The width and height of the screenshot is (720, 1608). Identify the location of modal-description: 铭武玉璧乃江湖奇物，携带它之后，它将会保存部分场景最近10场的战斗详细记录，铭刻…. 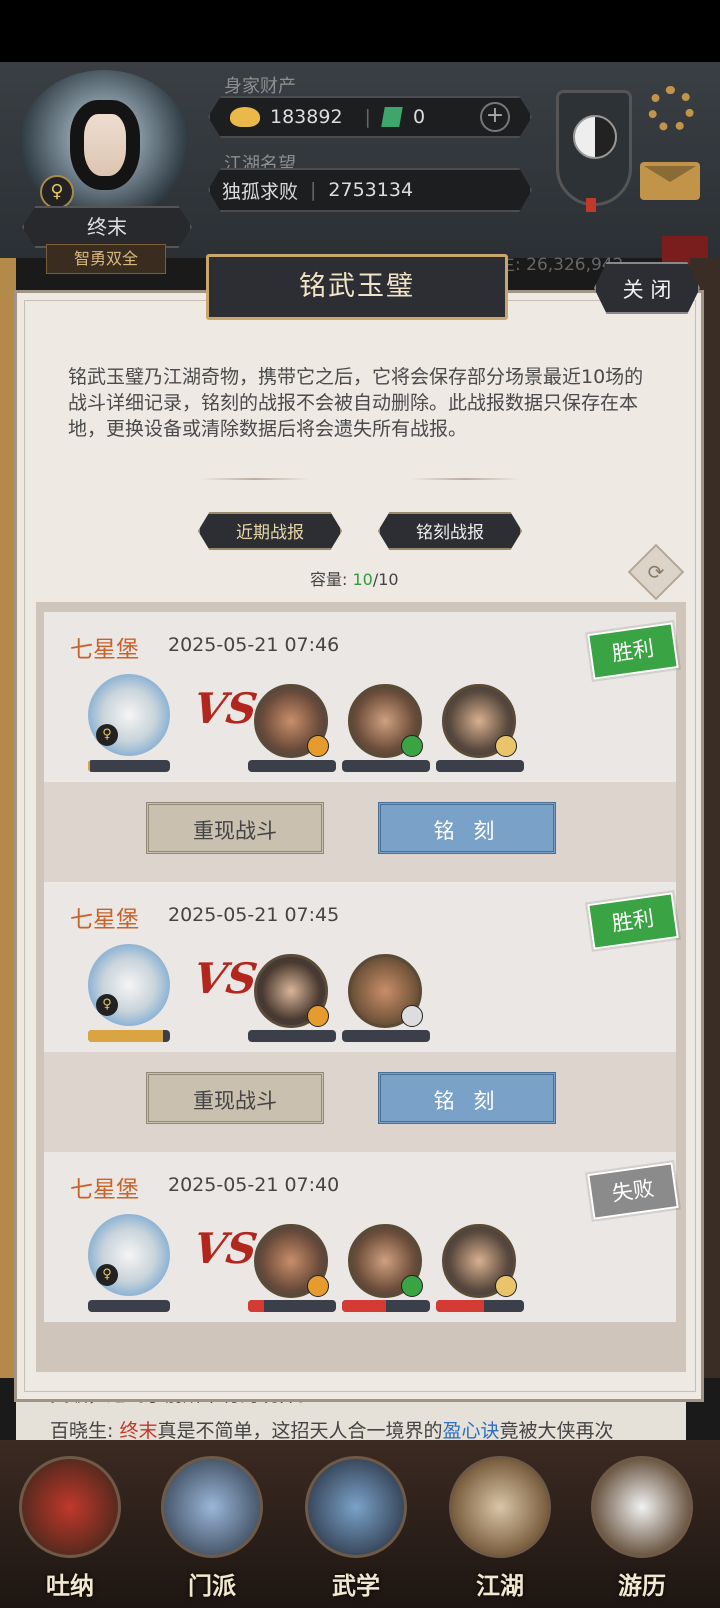
(356, 403).